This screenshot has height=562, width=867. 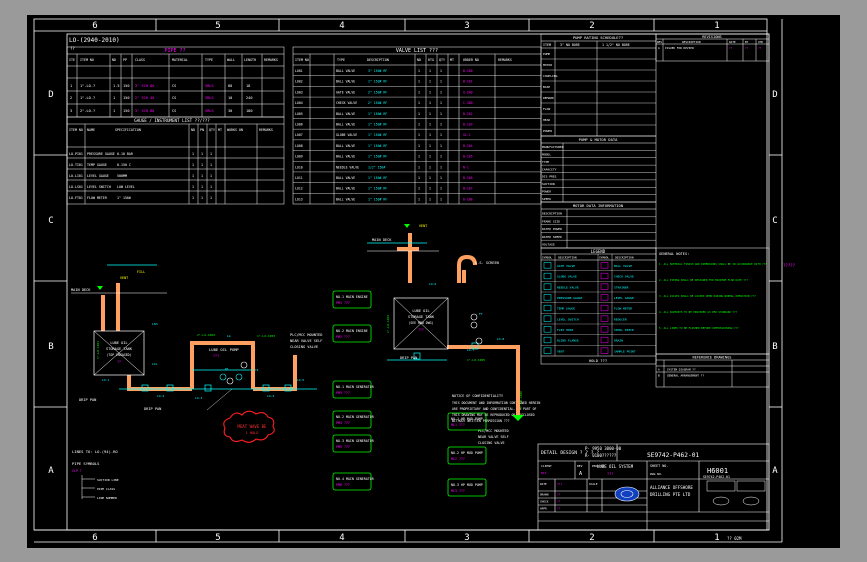 What do you see at coordinates (466, 538) in the screenshot?
I see `zone-bottom-3: 3` at bounding box center [466, 538].